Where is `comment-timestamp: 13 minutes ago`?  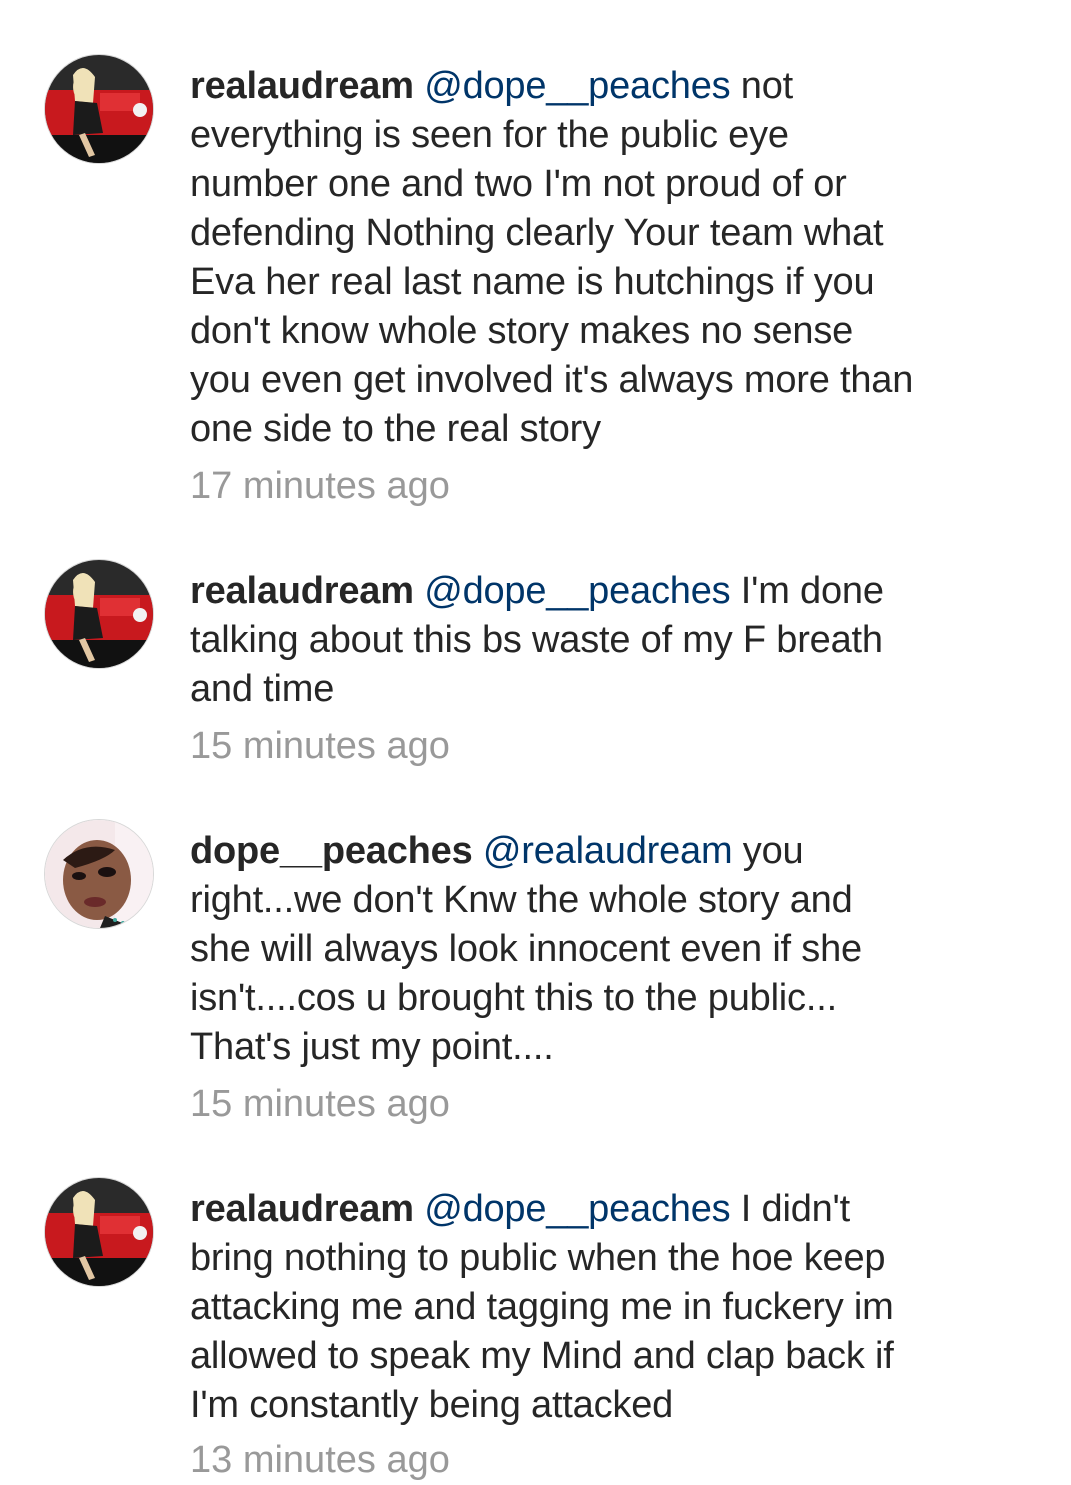 comment-timestamp: 13 minutes ago is located at coordinates (320, 1460).